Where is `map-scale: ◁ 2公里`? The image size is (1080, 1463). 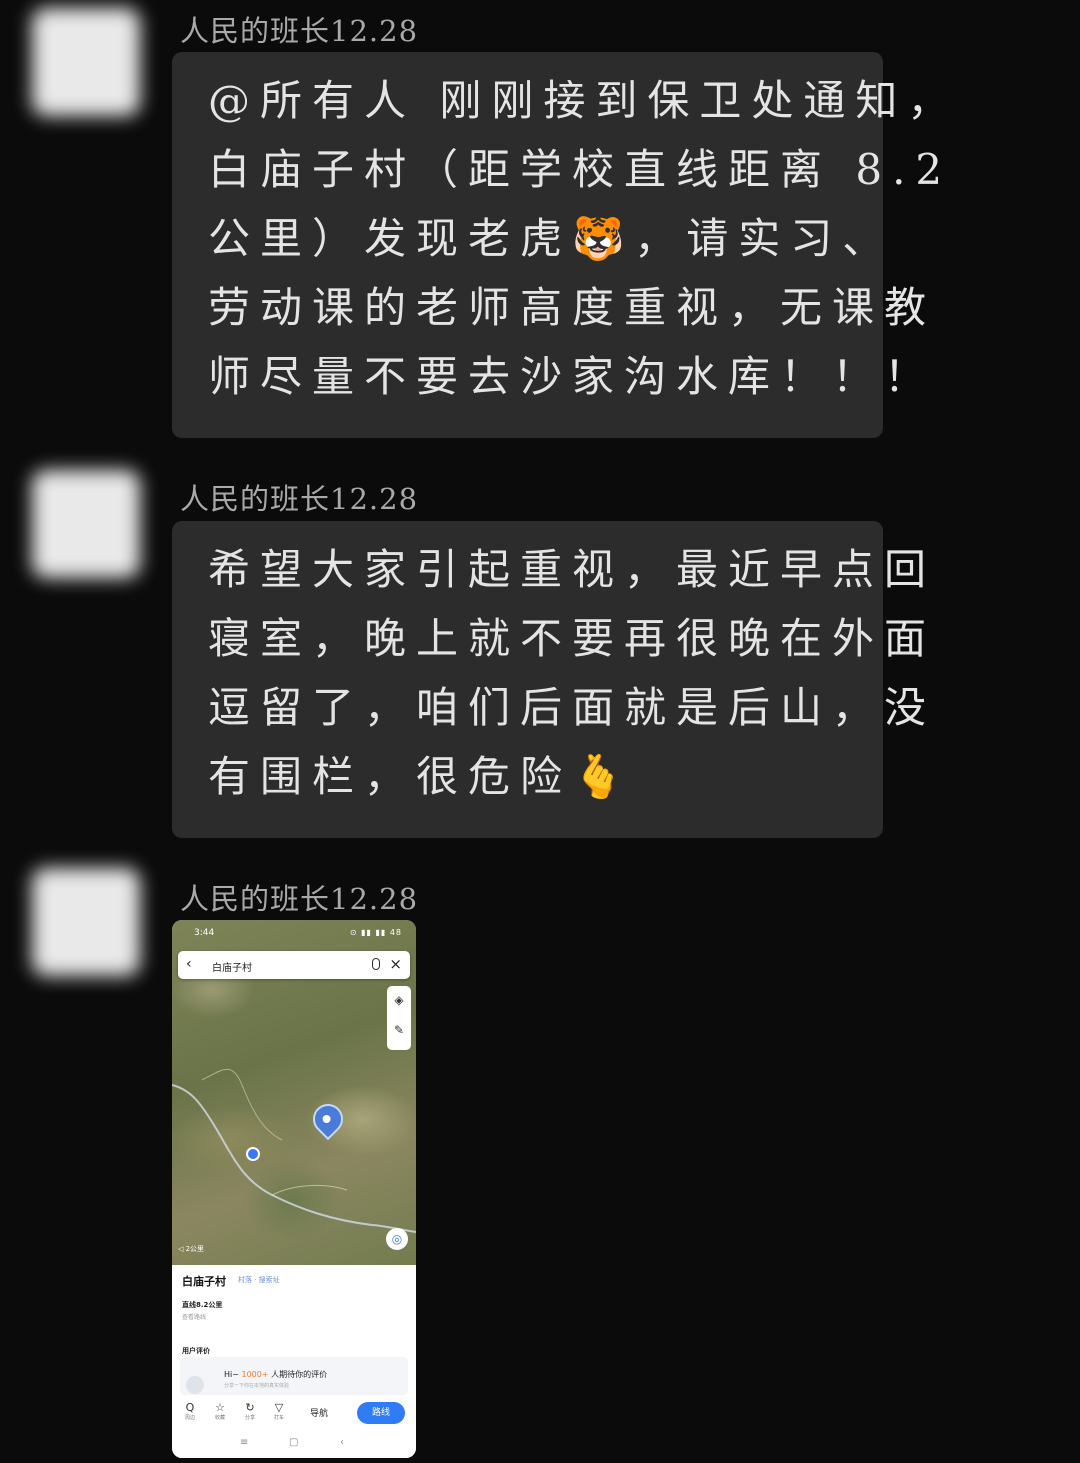 map-scale: ◁ 2公里 is located at coordinates (191, 1249).